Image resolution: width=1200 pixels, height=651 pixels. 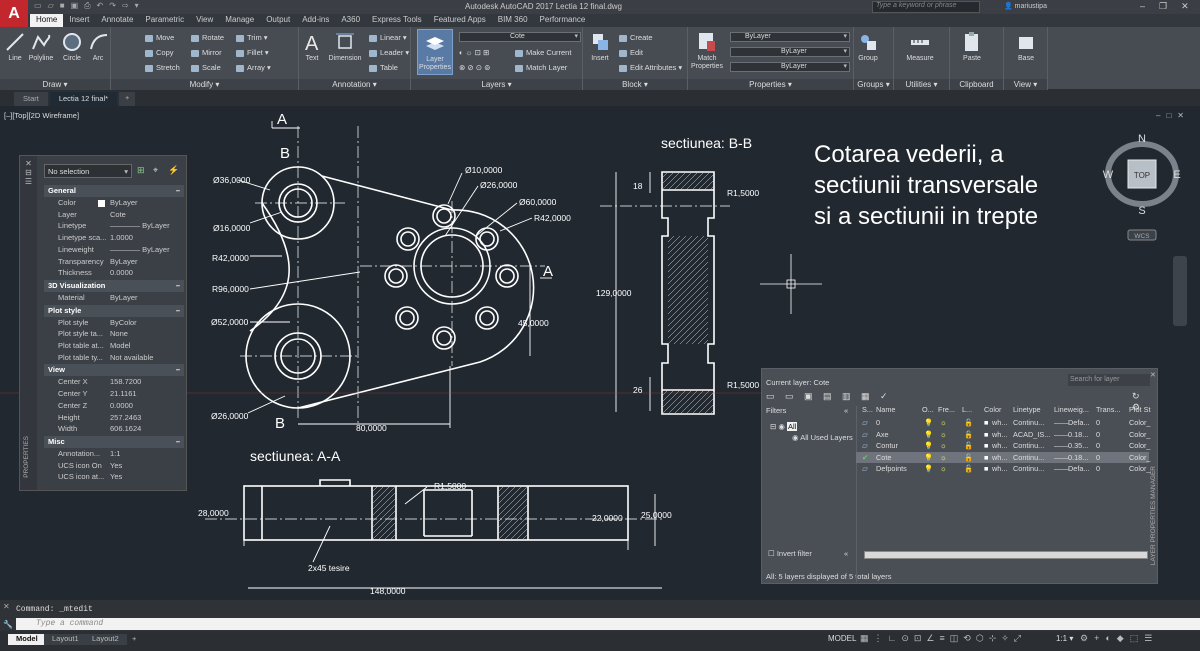 What do you see at coordinates (125, 428) in the screenshot?
I see `prop-value: 606.1624` at bounding box center [125, 428].